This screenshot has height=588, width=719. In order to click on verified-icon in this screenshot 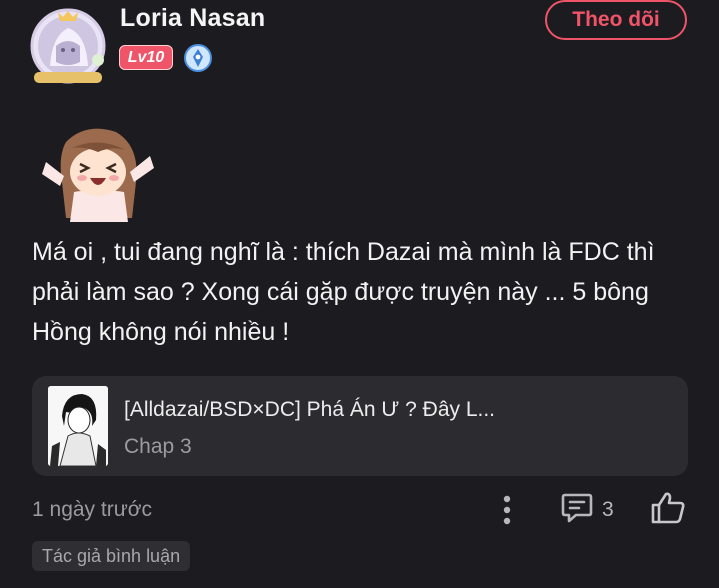, I will do `click(198, 58)`.